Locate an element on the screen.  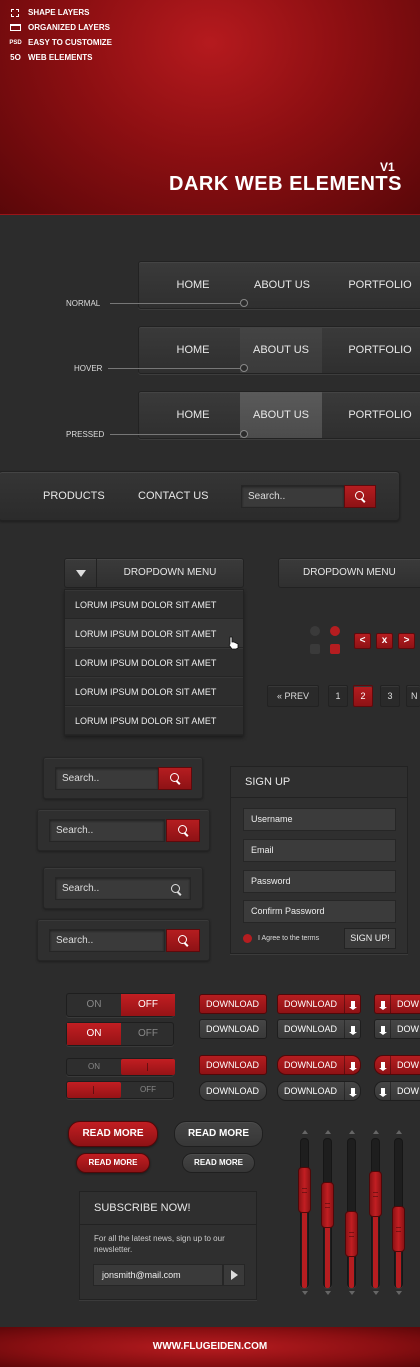
toggle-off-label: OFF is located at coordinates (148, 1005).